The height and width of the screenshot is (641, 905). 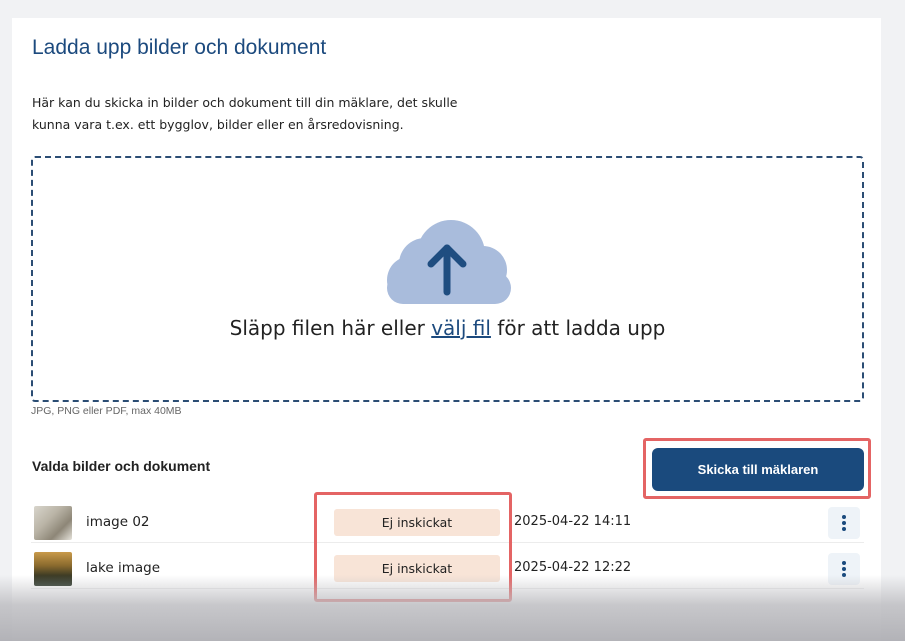 I want to click on page-title: Ladda upp bilder och dokument, so click(x=179, y=47).